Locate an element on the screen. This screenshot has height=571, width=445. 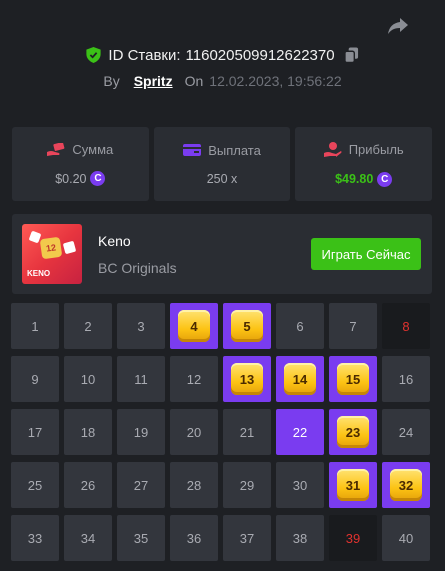
keno-cell: 29 is located at coordinates (247, 485).